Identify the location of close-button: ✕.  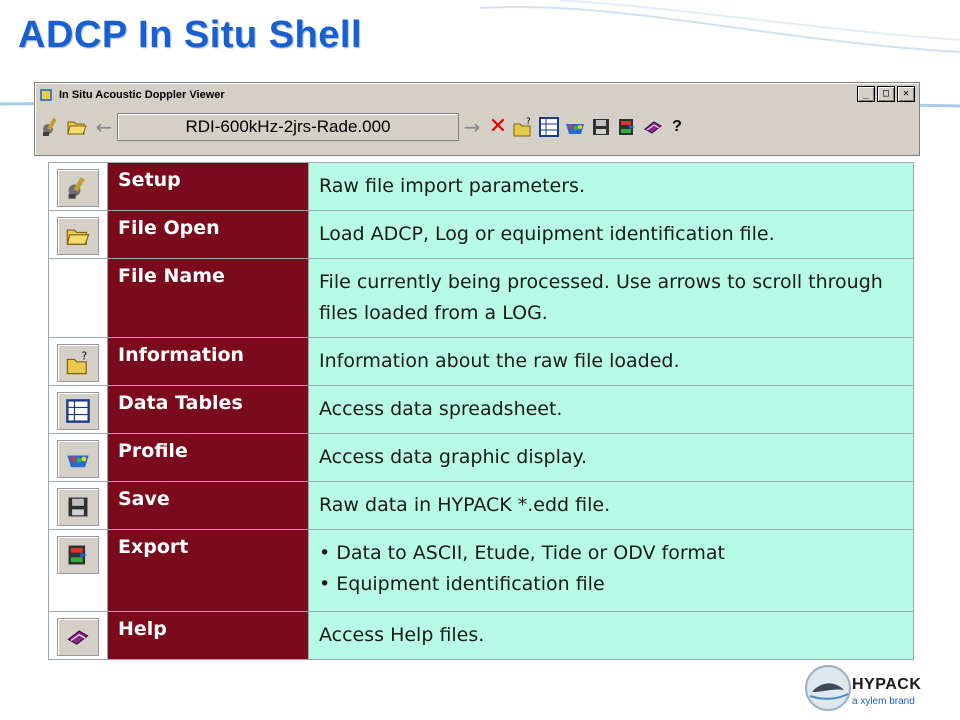
(906, 94).